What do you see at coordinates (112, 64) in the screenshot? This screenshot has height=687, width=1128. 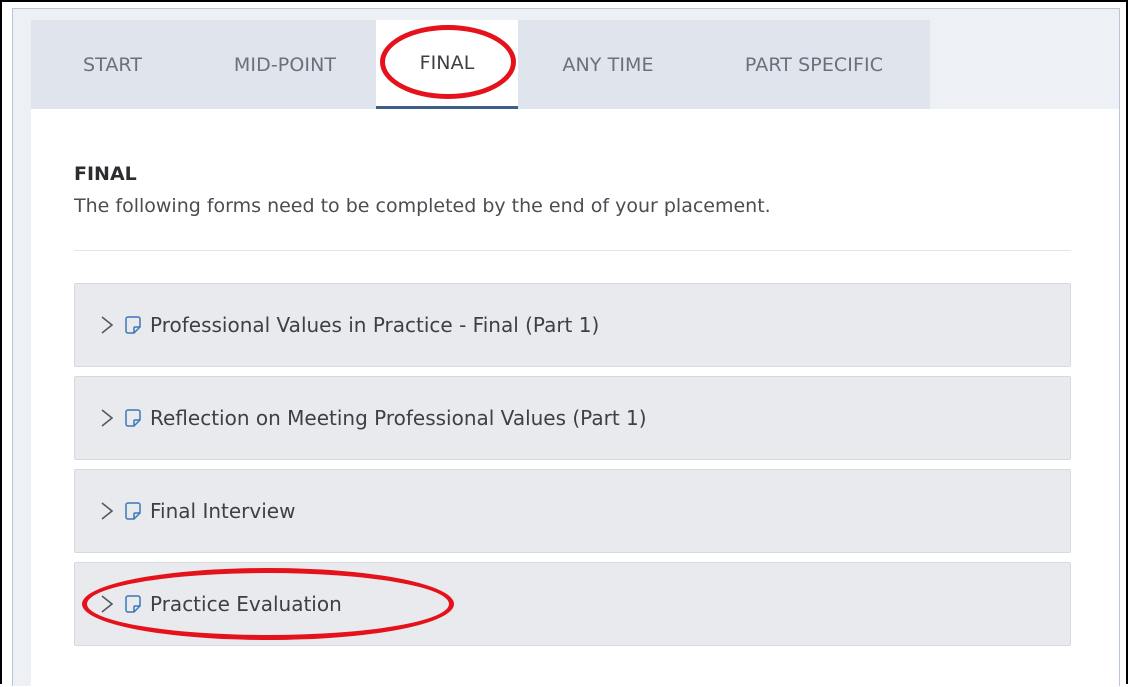 I see `tab-start: START` at bounding box center [112, 64].